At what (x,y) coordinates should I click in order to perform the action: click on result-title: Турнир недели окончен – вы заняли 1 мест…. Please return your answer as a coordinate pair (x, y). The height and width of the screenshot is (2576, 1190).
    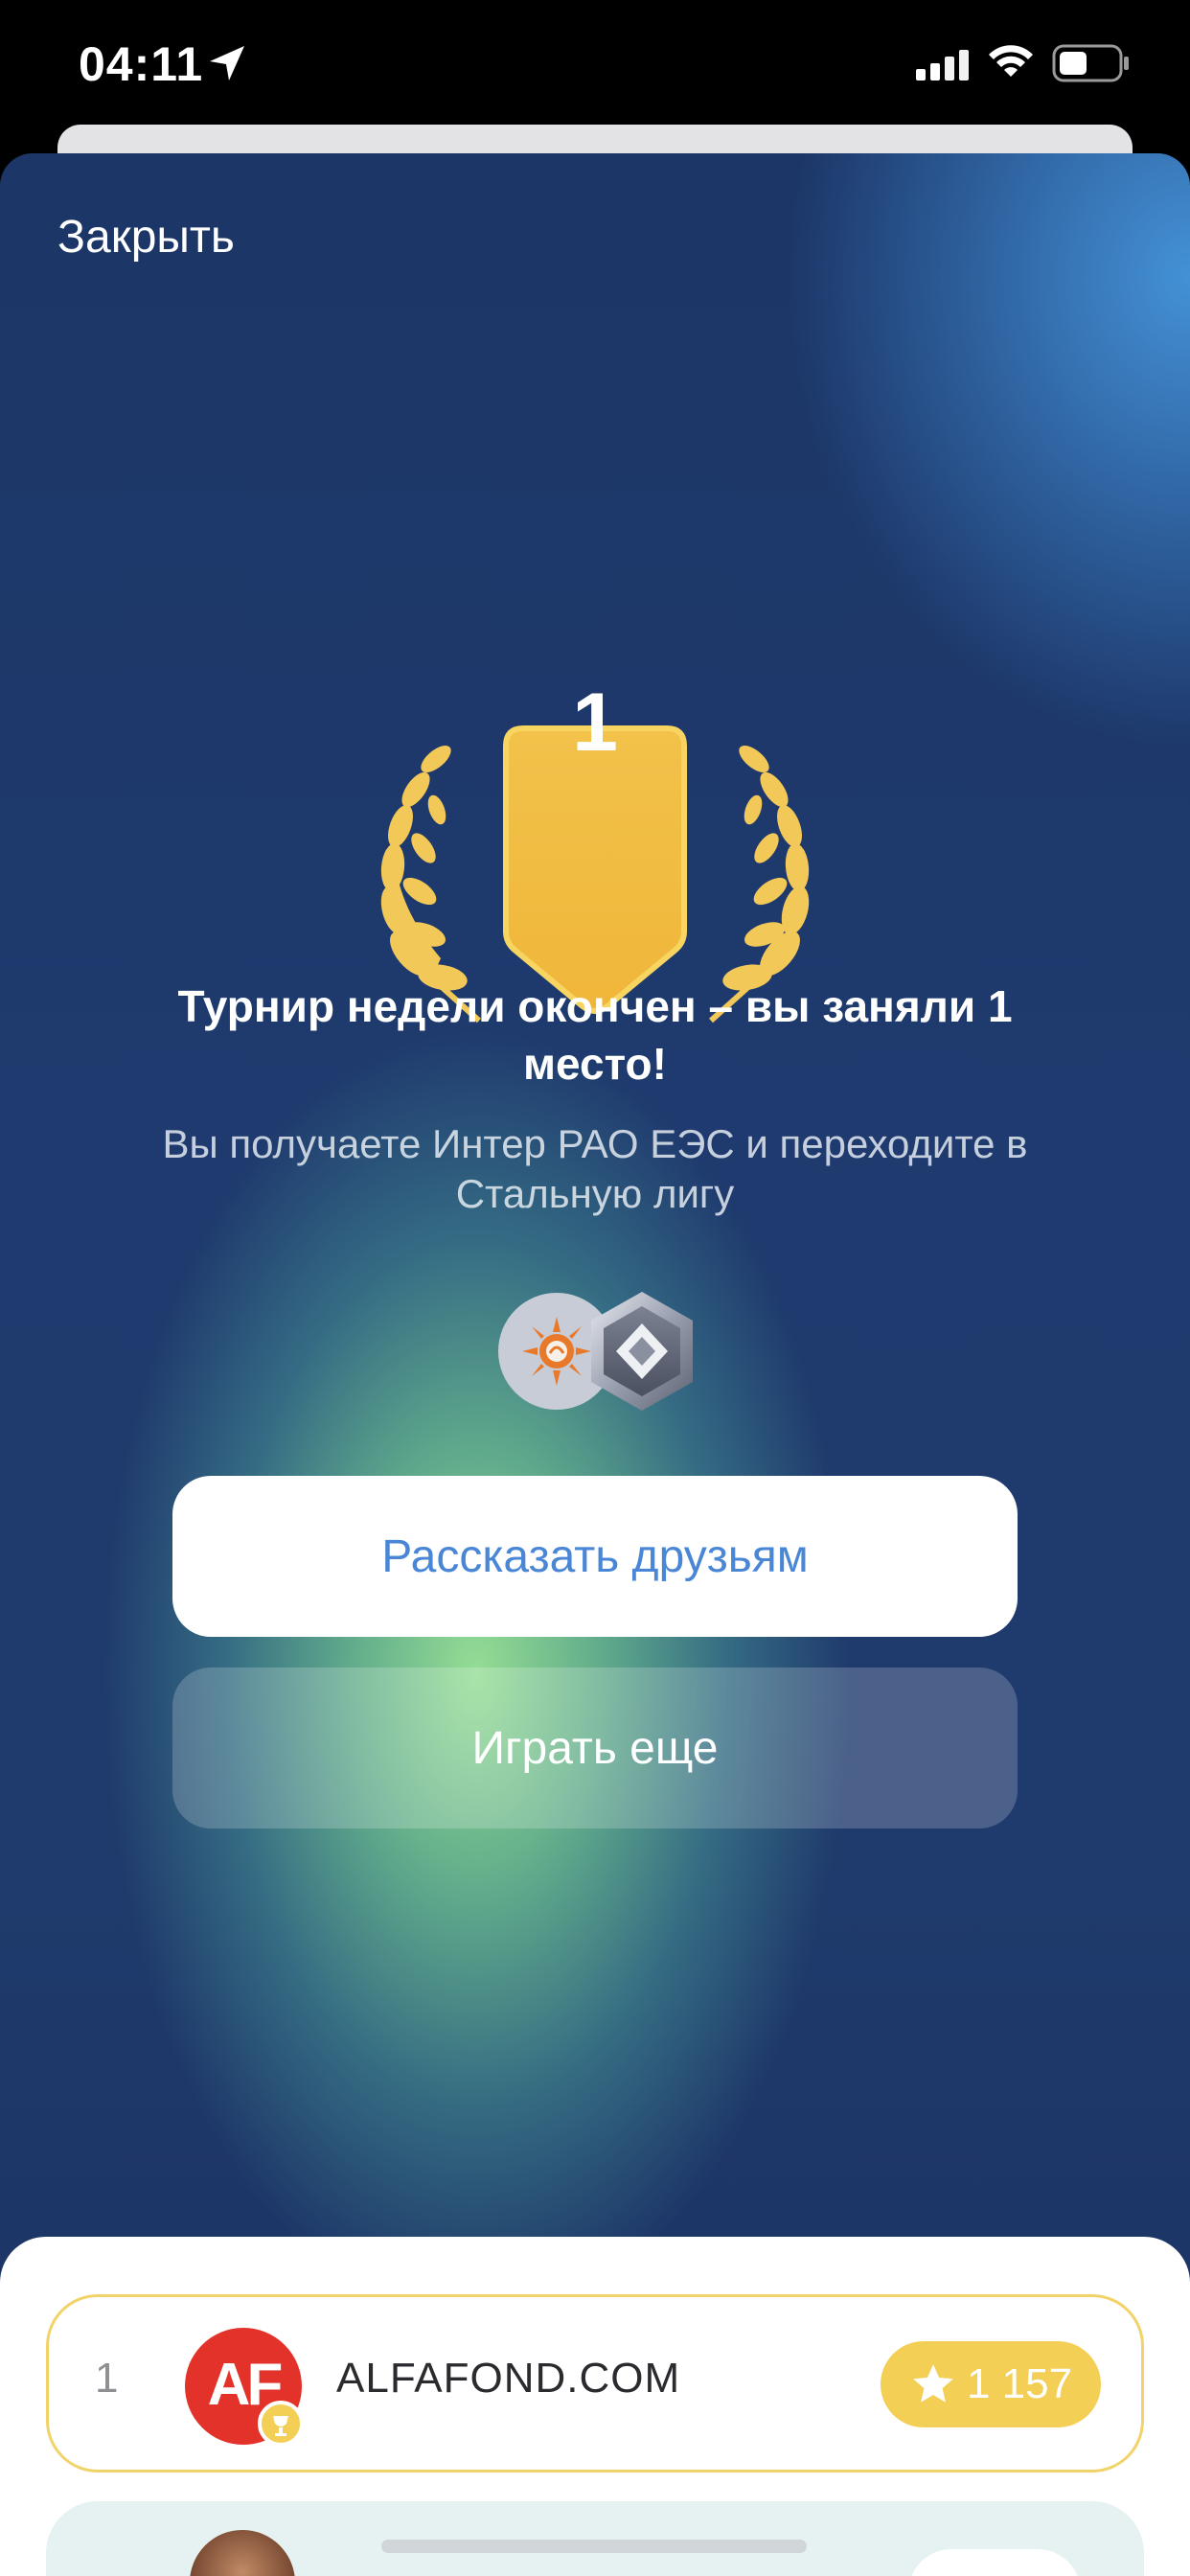
    Looking at the image, I should click on (595, 1035).